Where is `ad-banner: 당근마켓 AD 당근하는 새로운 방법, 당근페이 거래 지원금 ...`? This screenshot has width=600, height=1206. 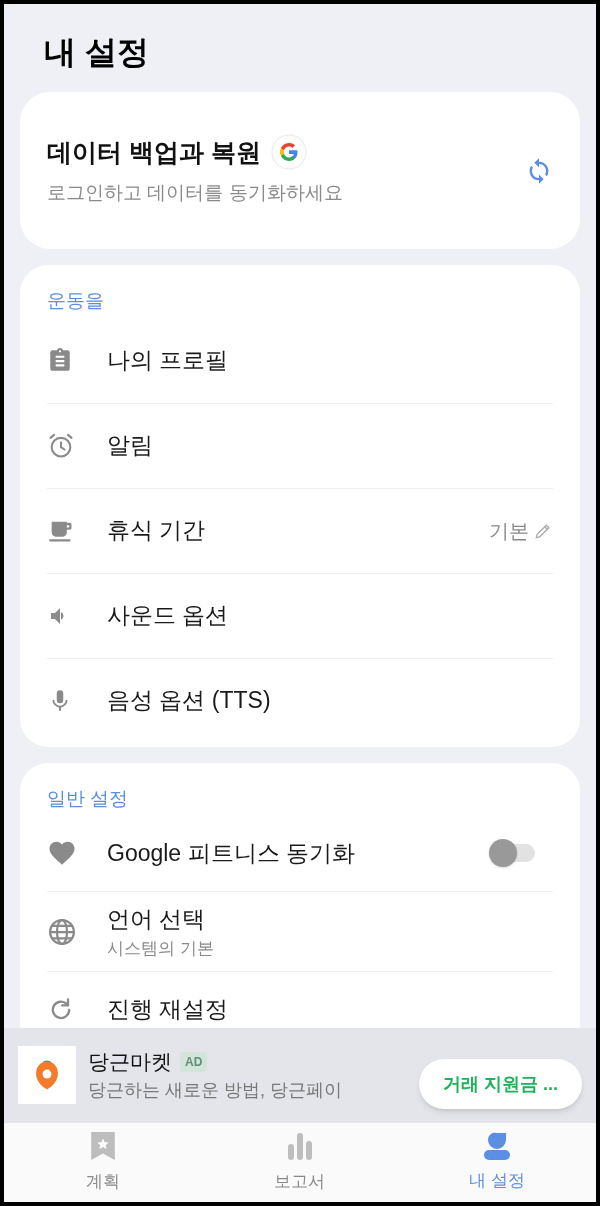
ad-banner: 당근마켓 AD 당근하는 새로운 방법, 당근페이 거래 지원금 ... is located at coordinates (300, 1075).